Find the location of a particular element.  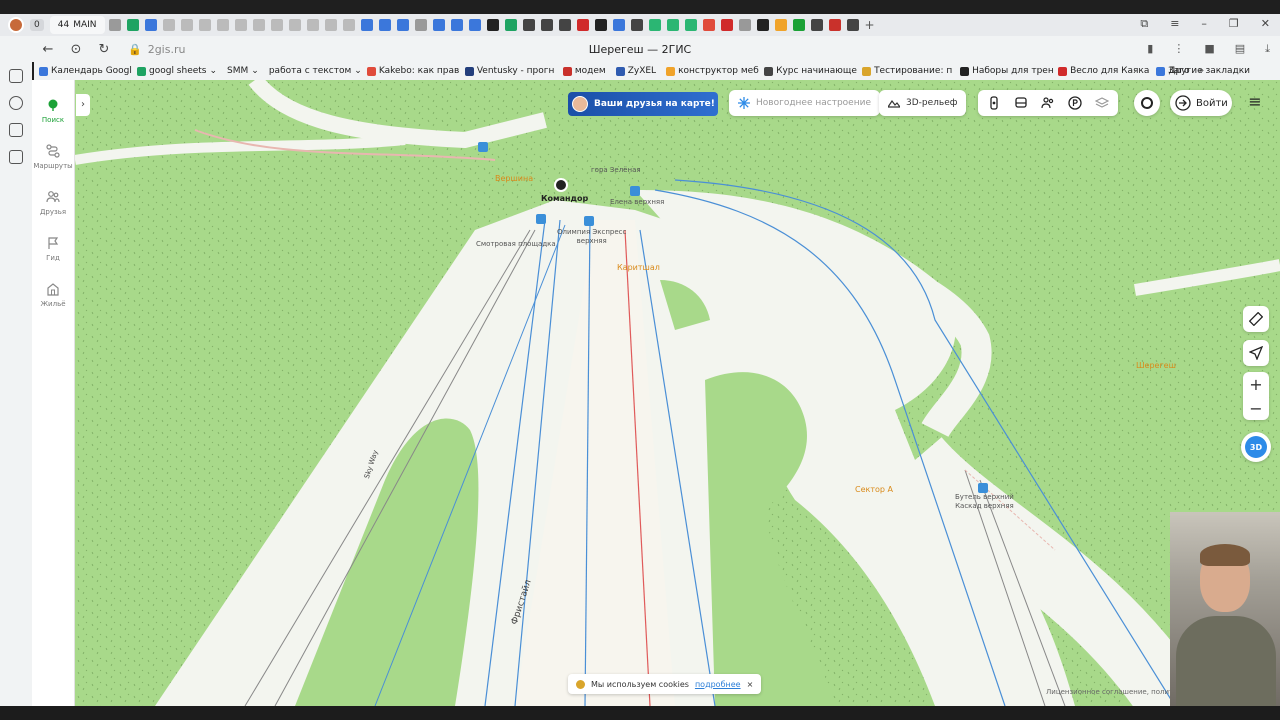

collections-icon is located at coordinates (16, 76).